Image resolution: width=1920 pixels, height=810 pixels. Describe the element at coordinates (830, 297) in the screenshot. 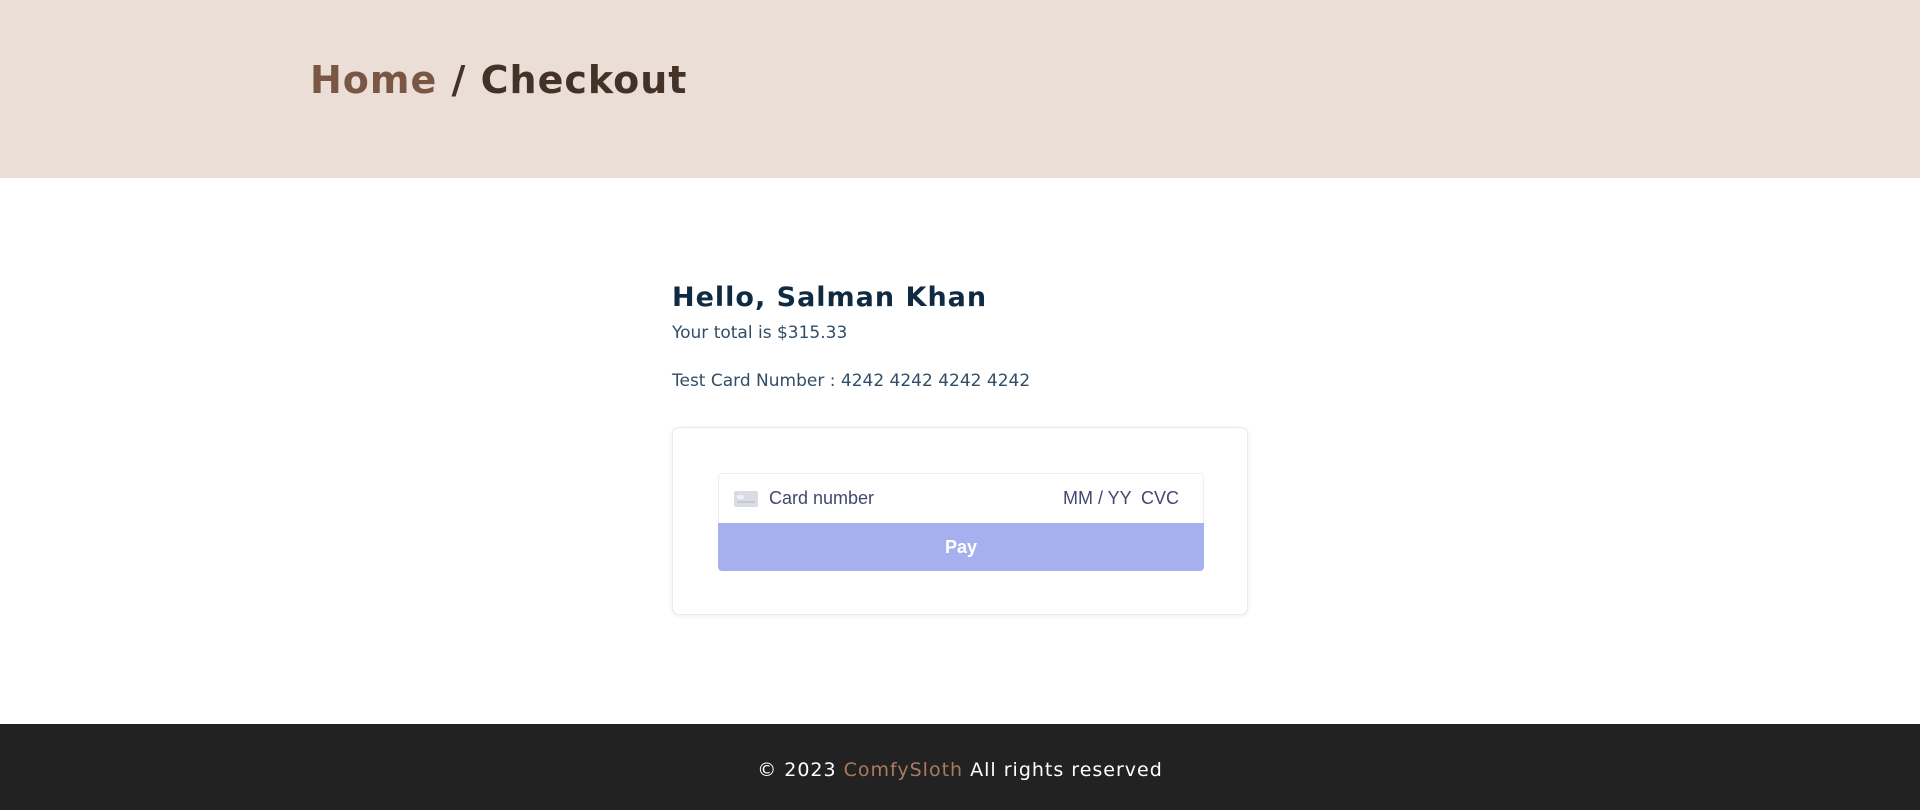

I see `greeting-heading: Hello, Salman Khan` at that location.